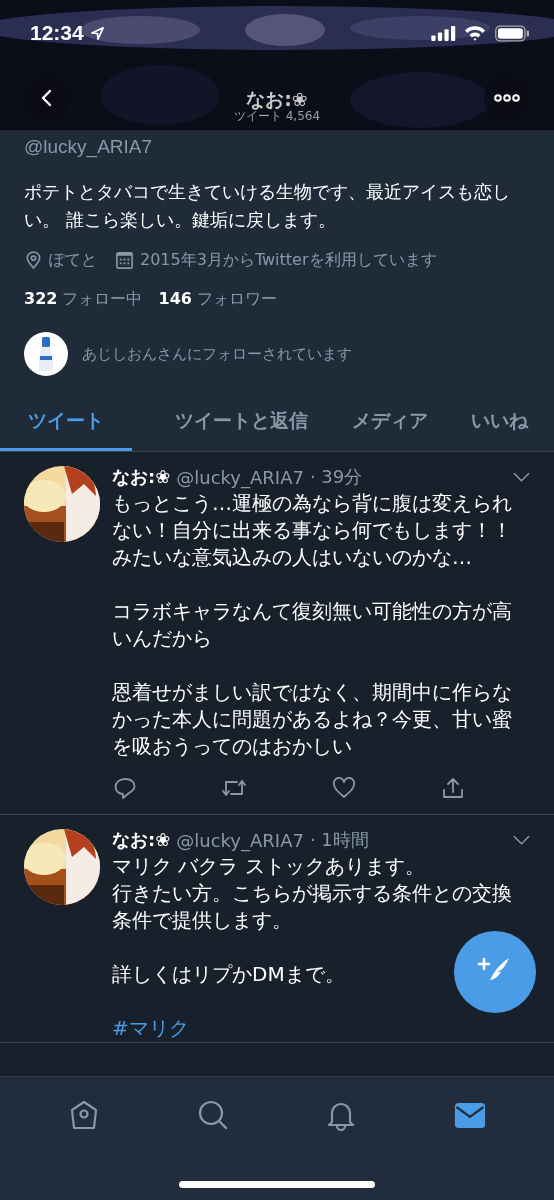 The width and height of the screenshot is (554, 1200). Describe the element at coordinates (339, 840) in the screenshot. I see `tweet-time: · 1時間` at that location.